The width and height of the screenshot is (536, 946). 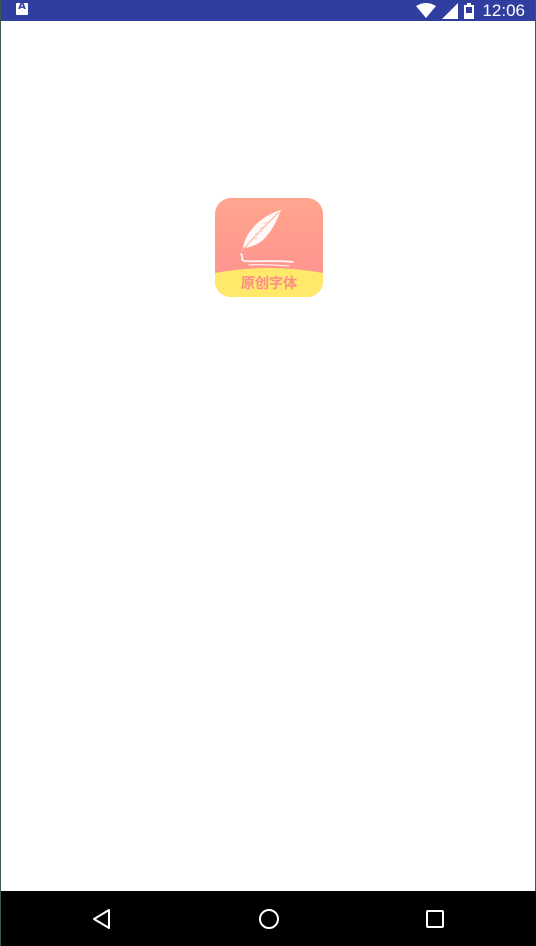 I want to click on recents-button, so click(x=435, y=918).